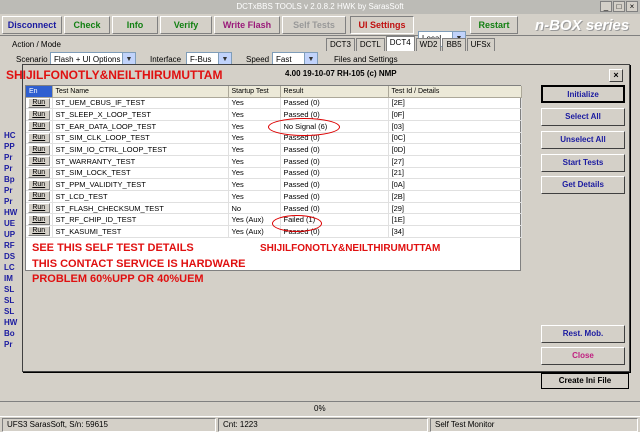 The height and width of the screenshot is (432, 640). What do you see at coordinates (32, 25) in the screenshot?
I see `disconnect-button: Disconnect` at bounding box center [32, 25].